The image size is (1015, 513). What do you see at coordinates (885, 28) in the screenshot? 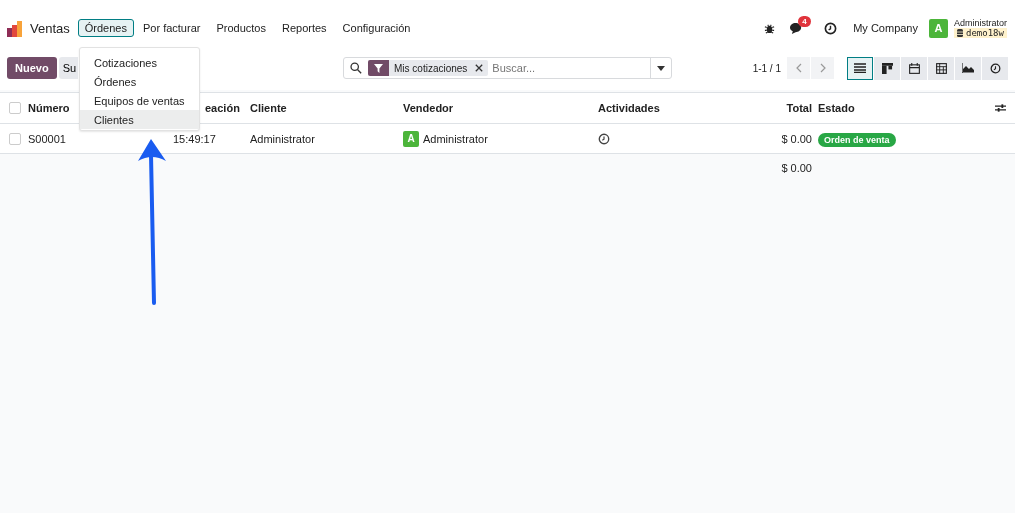
I see `company-name: My Company` at bounding box center [885, 28].